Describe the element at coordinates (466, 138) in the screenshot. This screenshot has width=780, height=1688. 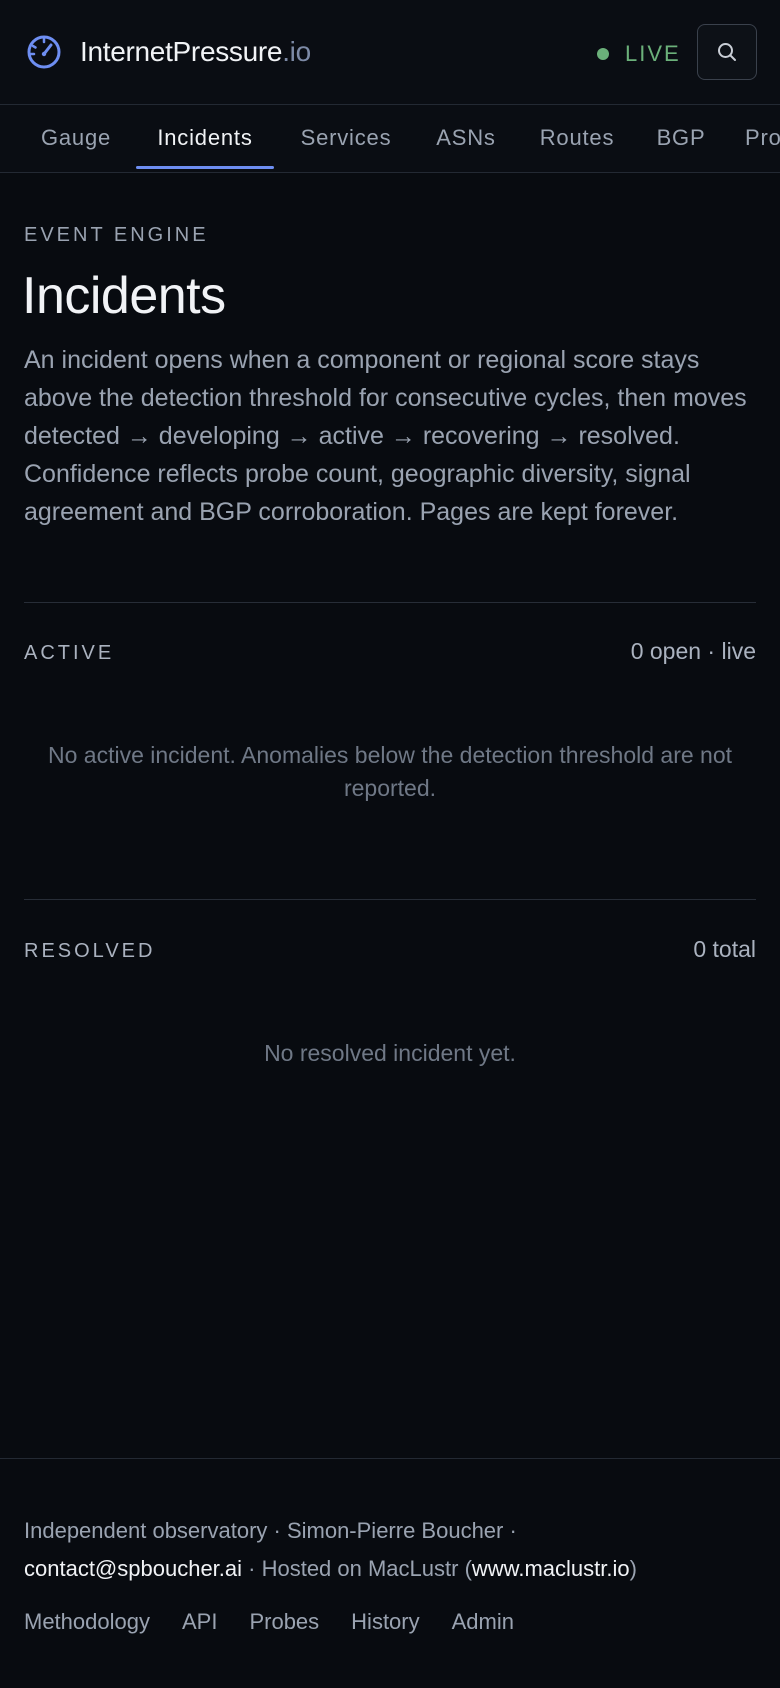
I see `tab-asns: ASNs` at that location.